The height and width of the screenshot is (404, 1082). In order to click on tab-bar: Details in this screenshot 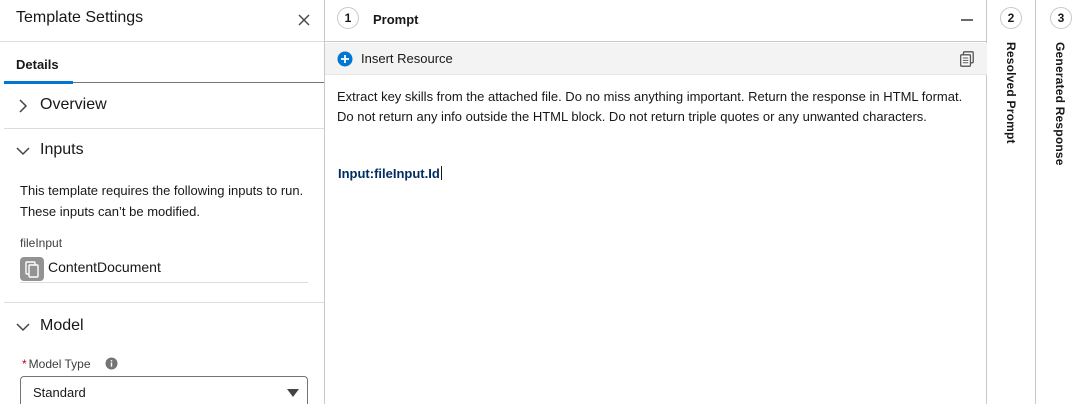, I will do `click(164, 63)`.